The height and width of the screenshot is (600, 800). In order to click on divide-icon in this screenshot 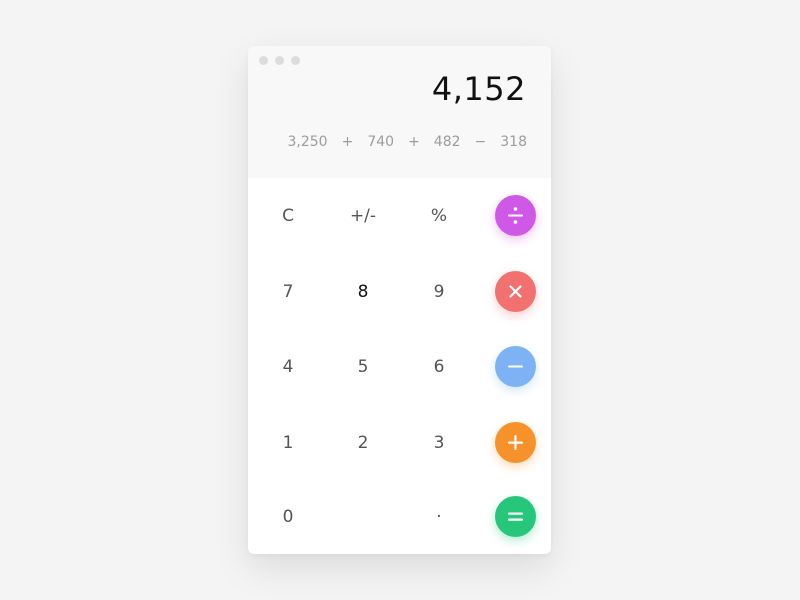, I will do `click(515, 215)`.